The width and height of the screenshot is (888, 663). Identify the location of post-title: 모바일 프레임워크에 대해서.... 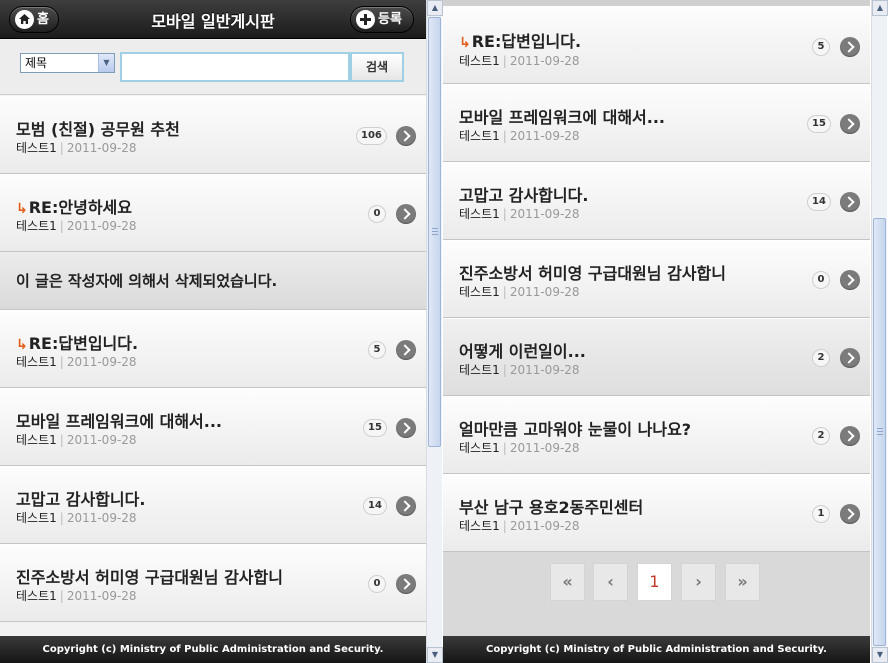
(119, 421).